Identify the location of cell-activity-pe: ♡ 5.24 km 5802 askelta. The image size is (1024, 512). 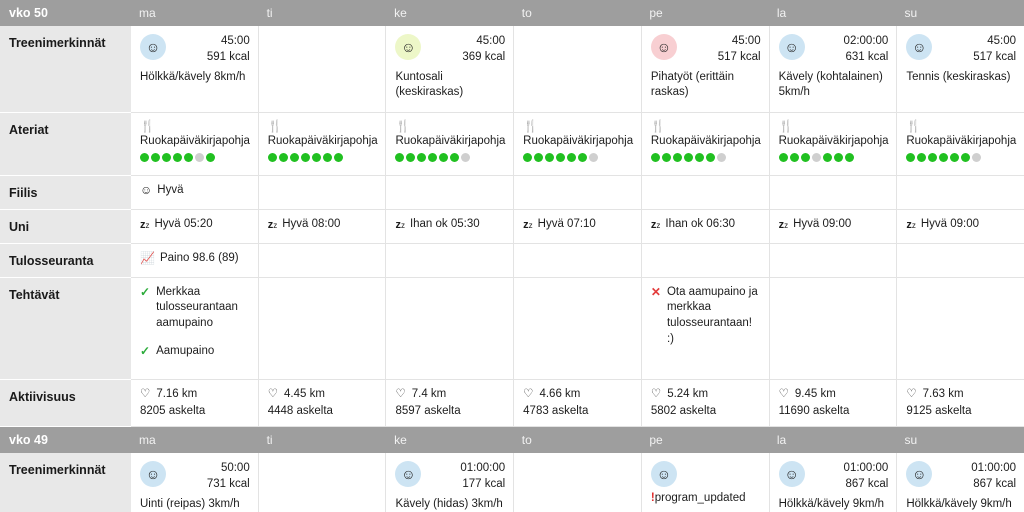
(705, 403).